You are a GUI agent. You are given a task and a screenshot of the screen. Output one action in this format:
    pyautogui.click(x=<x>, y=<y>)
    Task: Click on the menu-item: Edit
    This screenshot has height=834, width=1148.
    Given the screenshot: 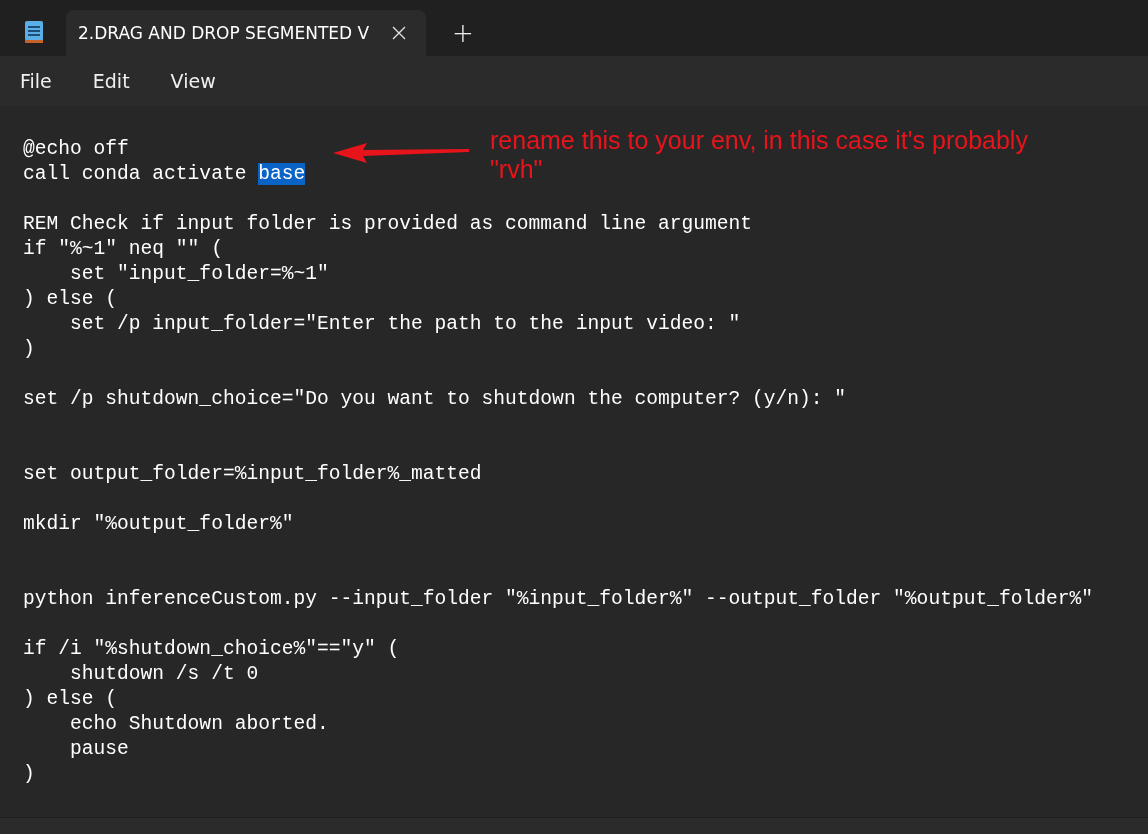 What is the action you would take?
    pyautogui.click(x=111, y=81)
    